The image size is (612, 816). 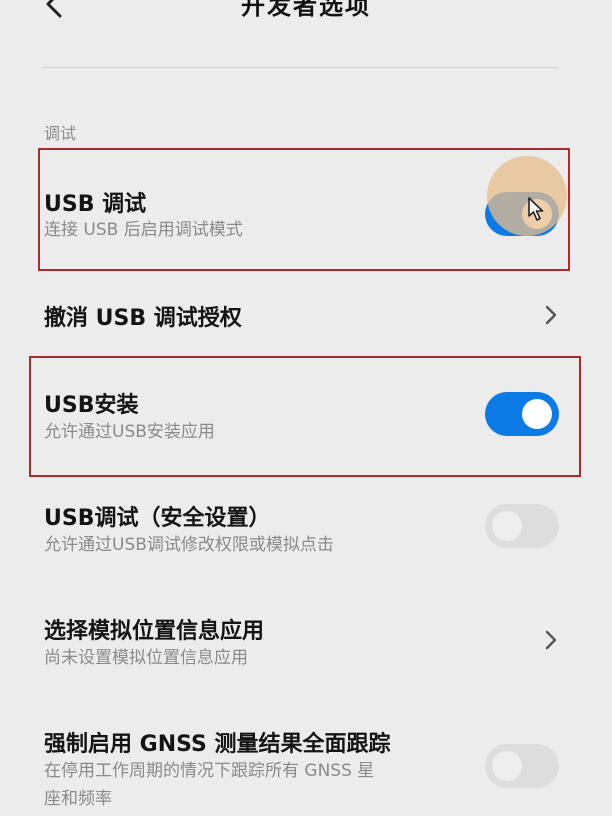 What do you see at coordinates (60, 133) in the screenshot?
I see `section-label-debug: 调试` at bounding box center [60, 133].